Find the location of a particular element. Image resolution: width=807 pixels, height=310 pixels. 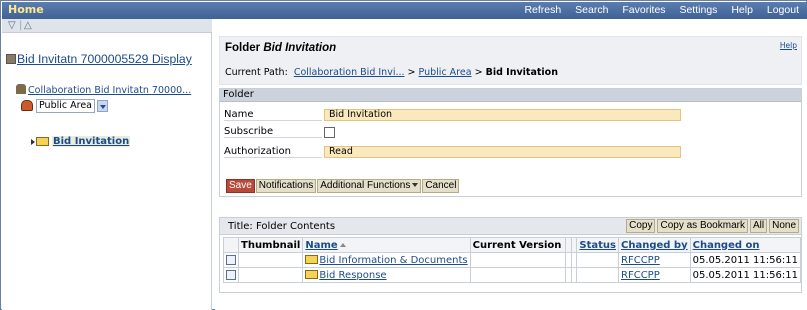

collaboration-icon is located at coordinates (21, 89).